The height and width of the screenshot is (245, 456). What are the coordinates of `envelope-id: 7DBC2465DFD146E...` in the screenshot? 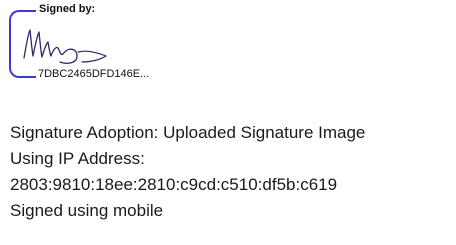 It's located at (94, 74).